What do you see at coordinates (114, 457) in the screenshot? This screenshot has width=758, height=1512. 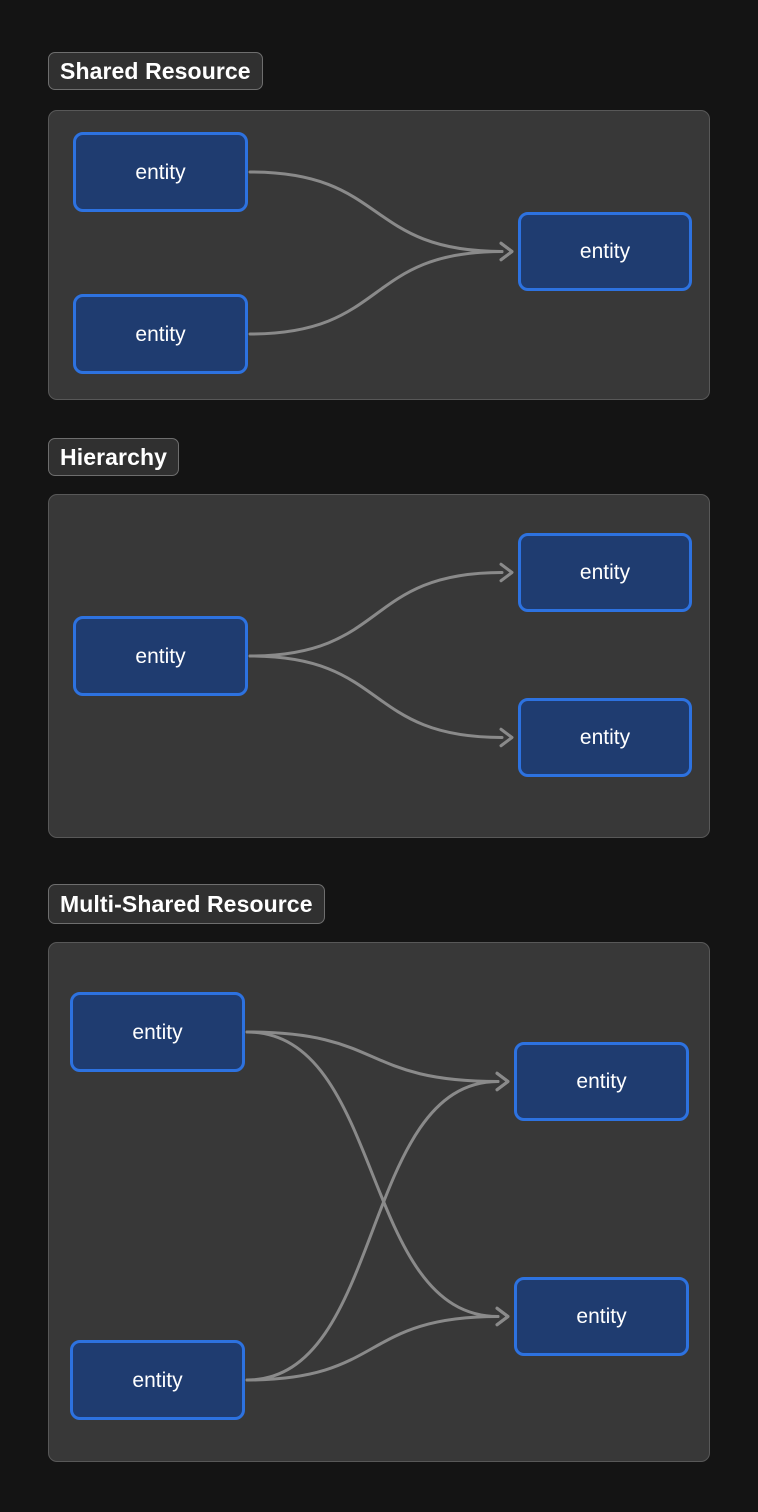 I see `group-label-hierarchy: Hierarchy` at bounding box center [114, 457].